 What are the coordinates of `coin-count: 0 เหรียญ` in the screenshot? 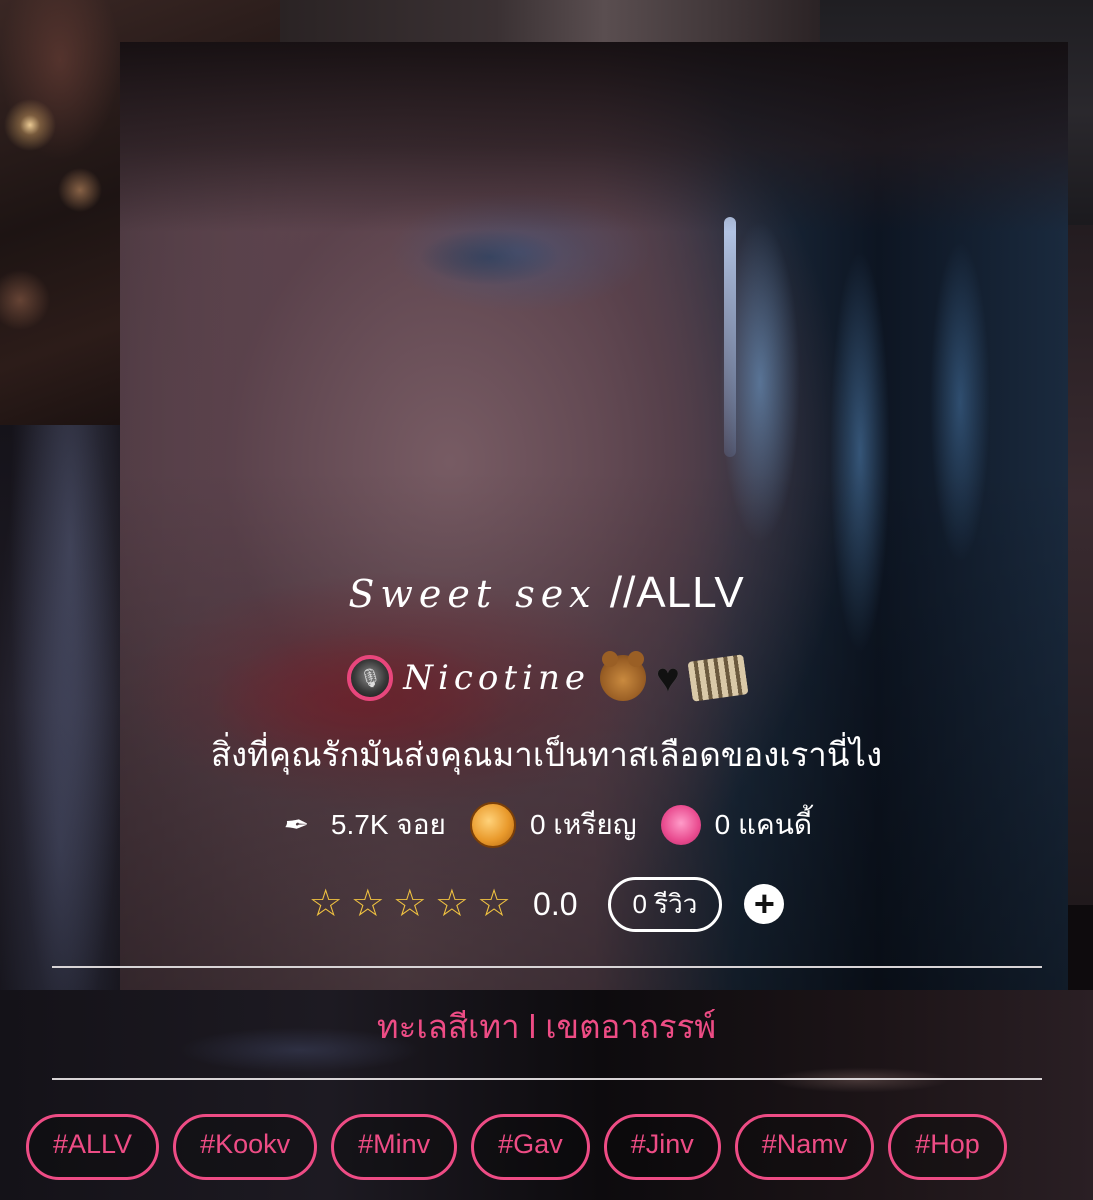 It's located at (583, 824).